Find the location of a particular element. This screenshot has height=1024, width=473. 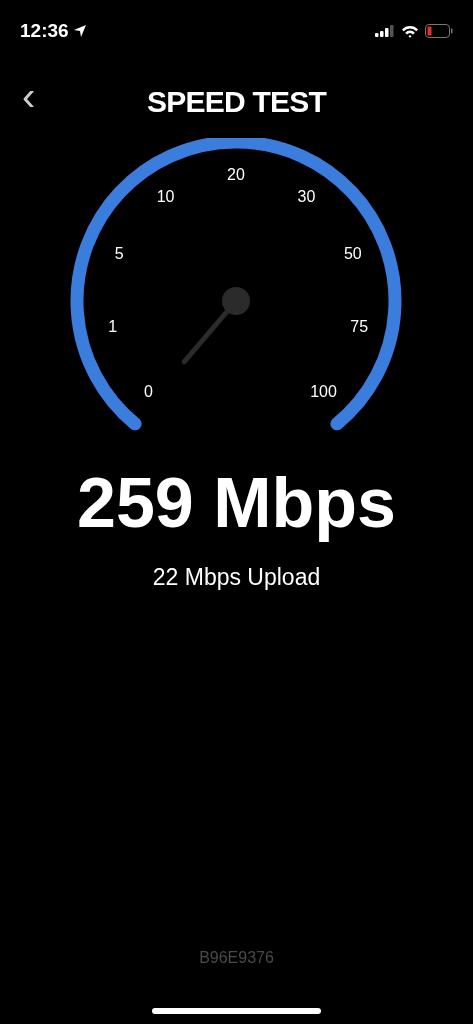

gauge-label: 10 is located at coordinates (165, 196).